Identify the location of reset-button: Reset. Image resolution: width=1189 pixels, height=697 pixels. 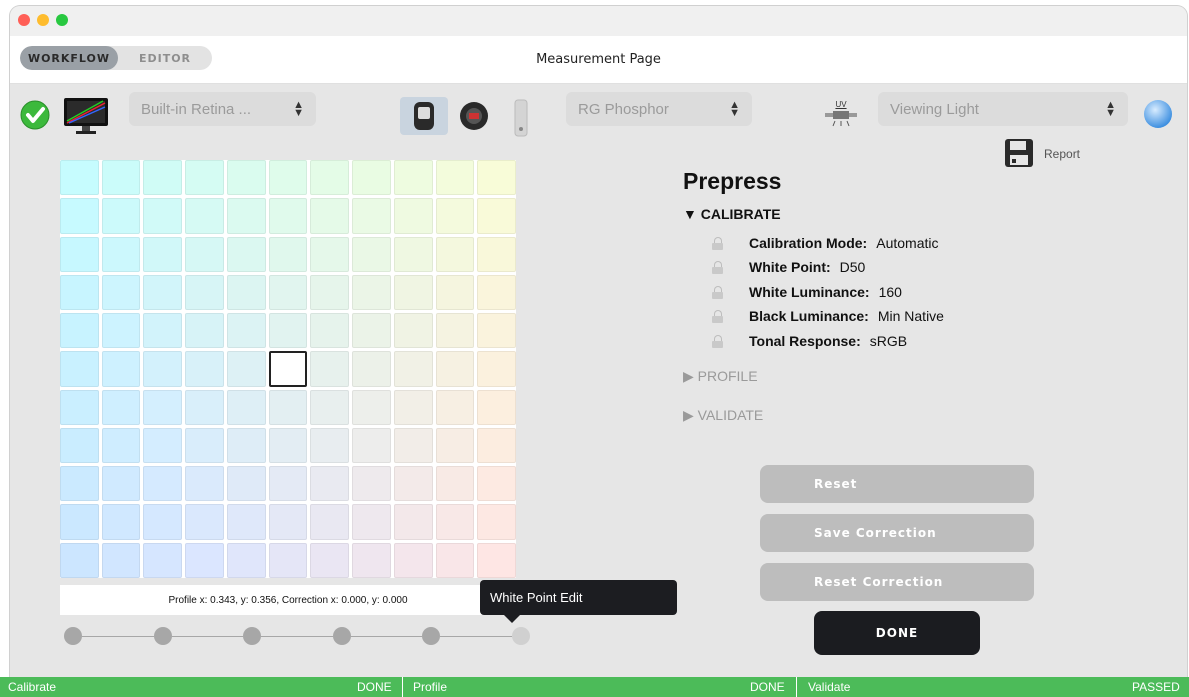
(897, 484).